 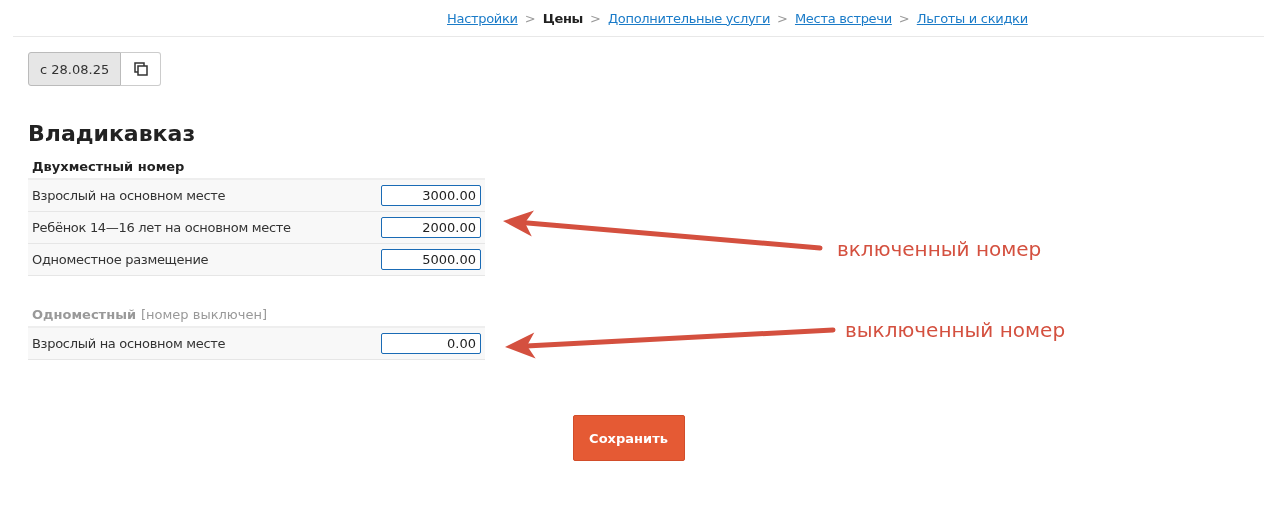 What do you see at coordinates (843, 18) in the screenshot?
I see `breadcrumb-link: Места встречи` at bounding box center [843, 18].